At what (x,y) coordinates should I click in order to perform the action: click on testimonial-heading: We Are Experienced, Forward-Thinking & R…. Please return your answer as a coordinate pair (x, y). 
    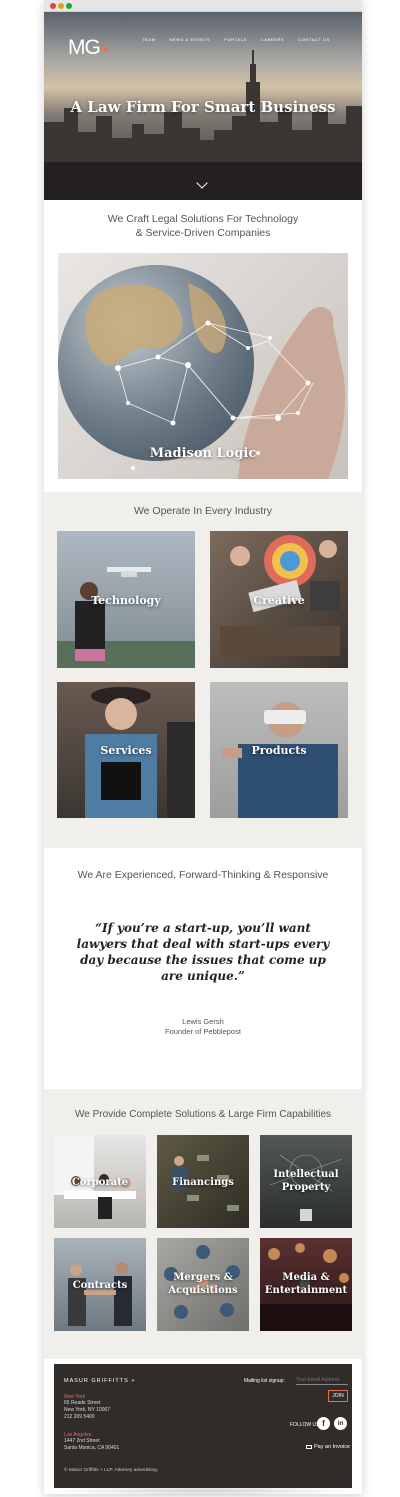
    Looking at the image, I should click on (203, 875).